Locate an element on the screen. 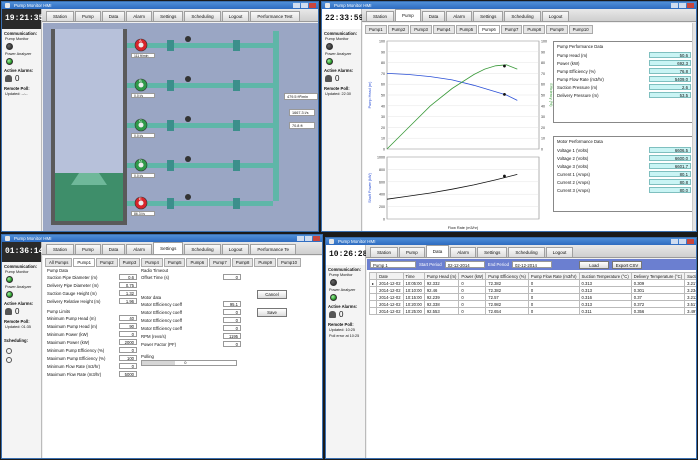  pump_limits-input: 5000 is located at coordinates (128, 374).